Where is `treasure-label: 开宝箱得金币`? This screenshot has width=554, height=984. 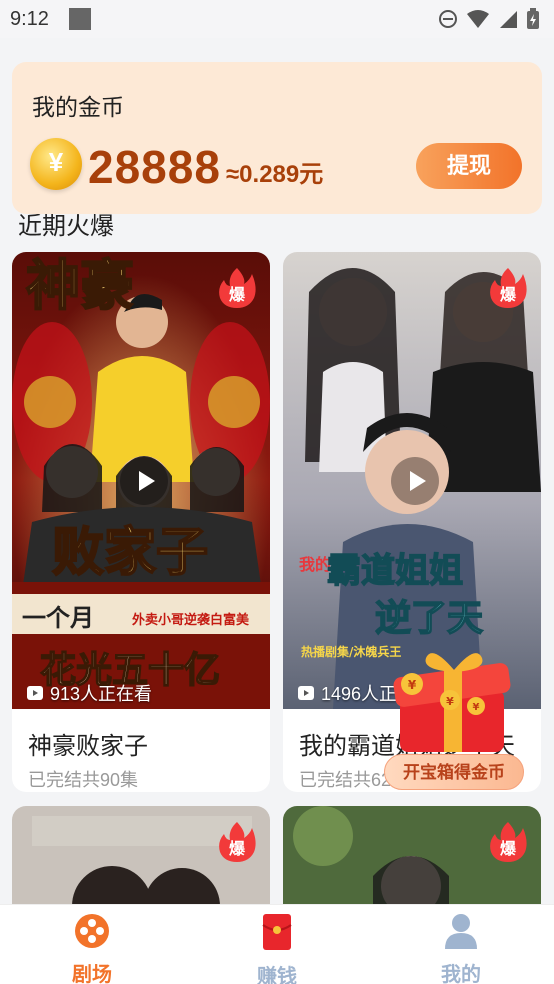 treasure-label: 开宝箱得金币 is located at coordinates (454, 772).